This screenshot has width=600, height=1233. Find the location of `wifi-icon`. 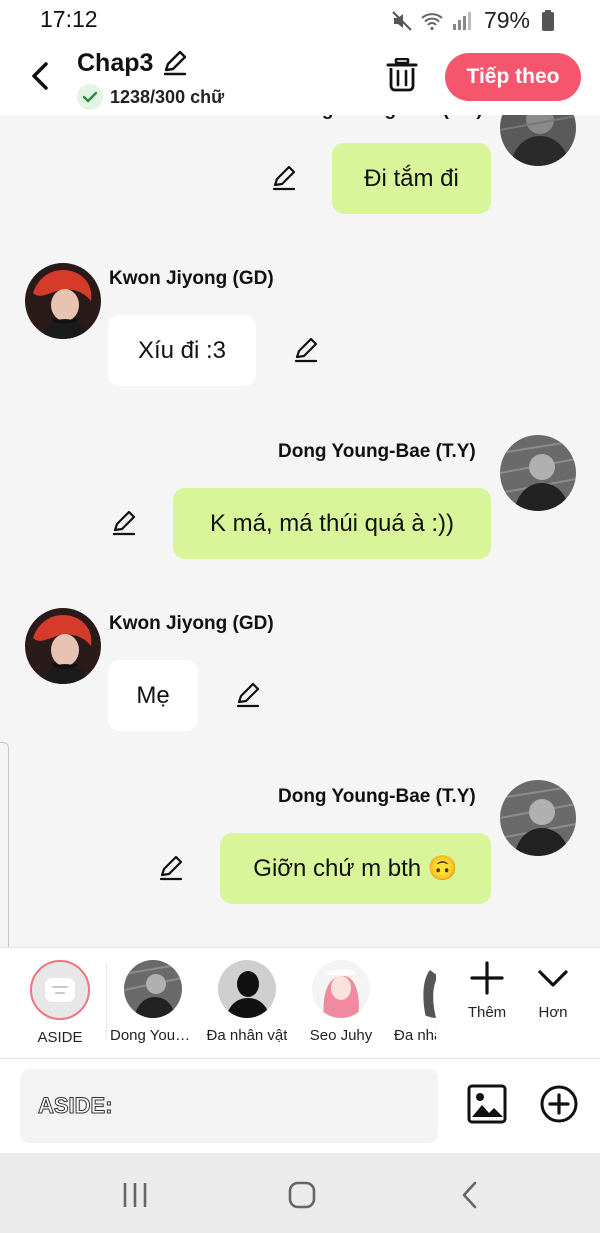

wifi-icon is located at coordinates (432, 21).